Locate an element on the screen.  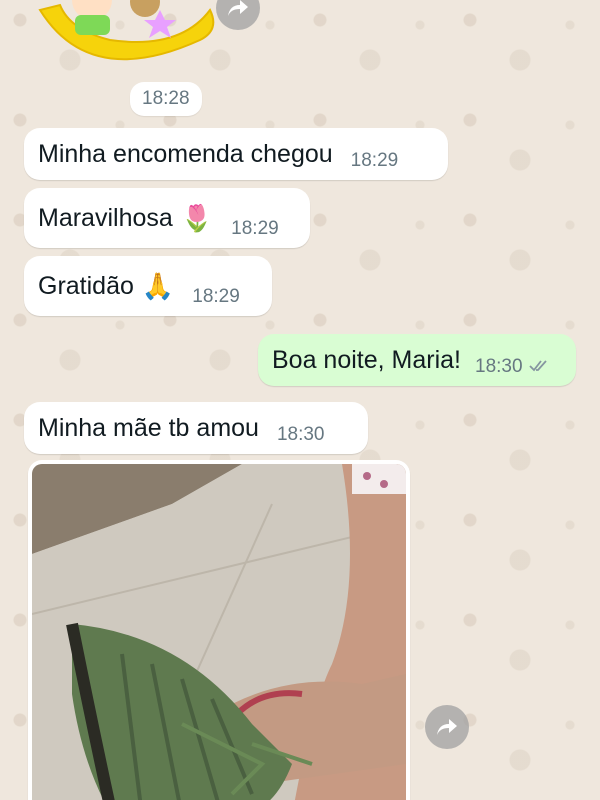
sticker-image is located at coordinates (130, 40).